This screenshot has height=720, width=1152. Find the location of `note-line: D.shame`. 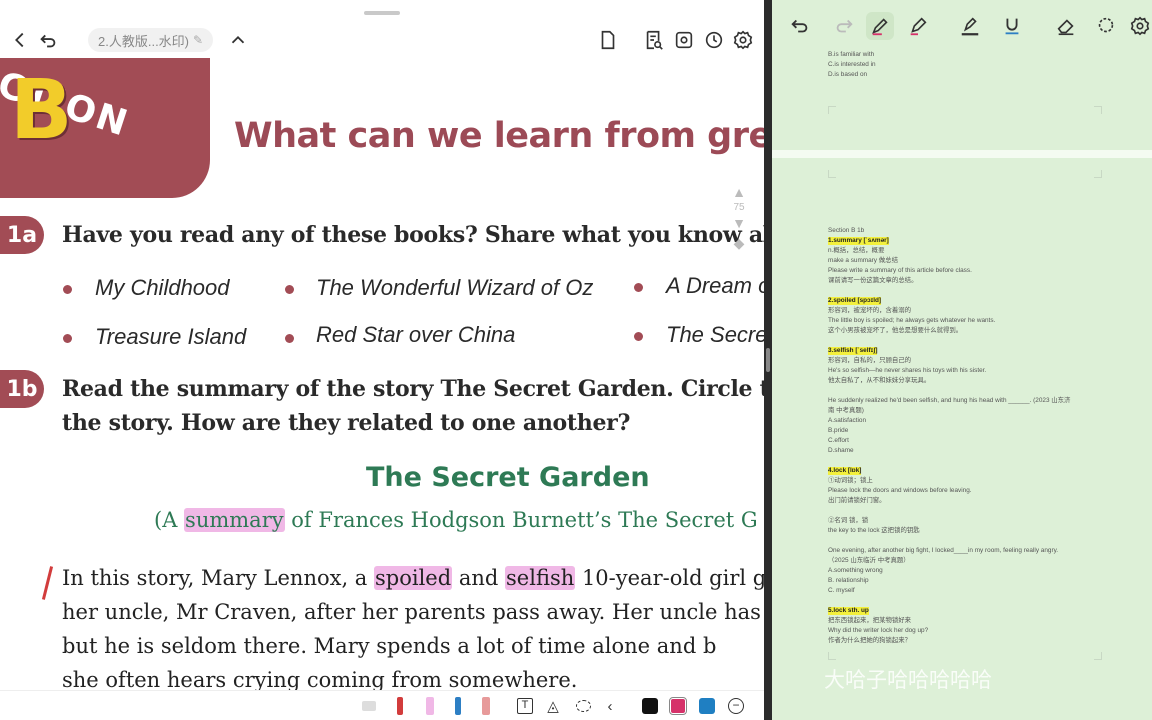

note-line: D.shame is located at coordinates (841, 450).